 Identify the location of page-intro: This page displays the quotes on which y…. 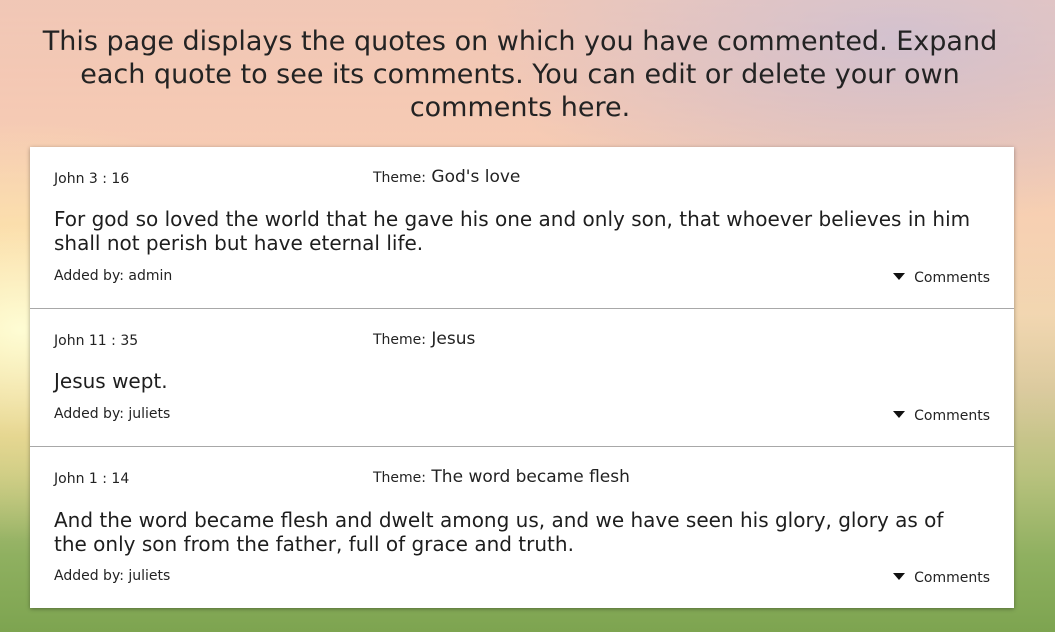
(520, 74).